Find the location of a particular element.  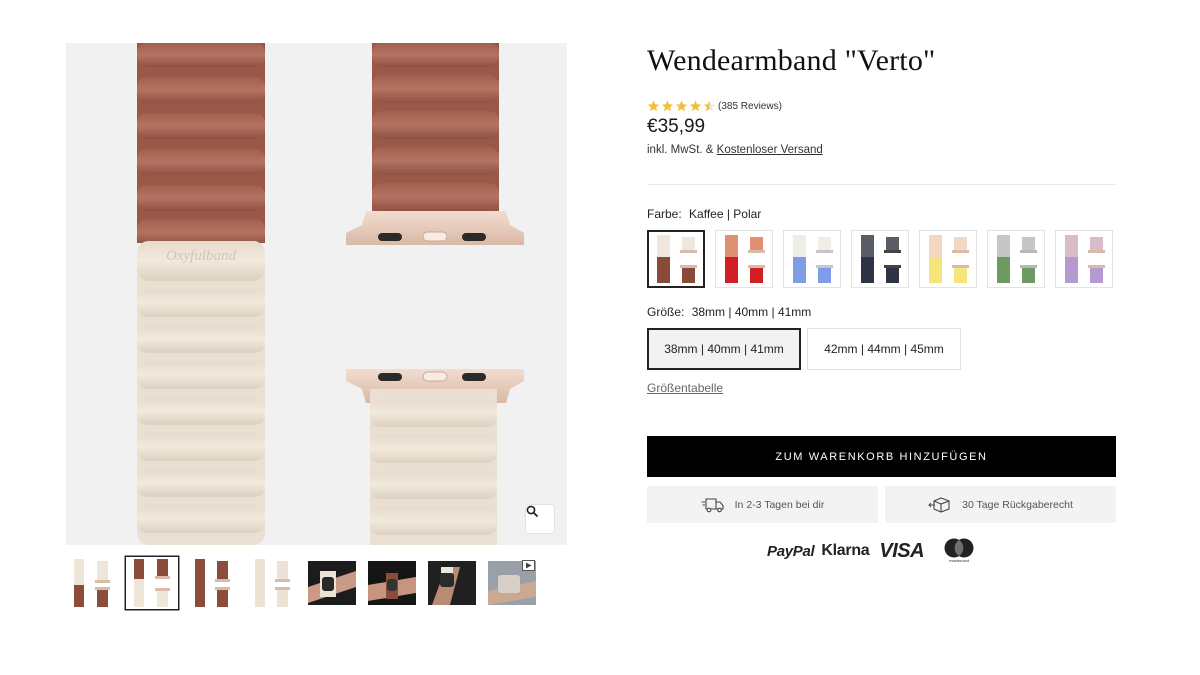

product-title: Wendearmband "Verto" is located at coordinates (791, 60).